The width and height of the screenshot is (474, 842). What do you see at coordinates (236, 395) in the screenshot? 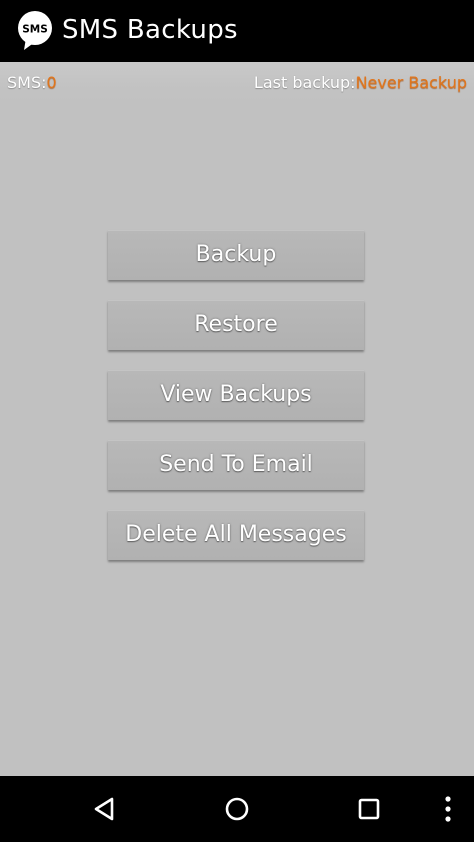
I see `view-backups-button: View Backups` at bounding box center [236, 395].